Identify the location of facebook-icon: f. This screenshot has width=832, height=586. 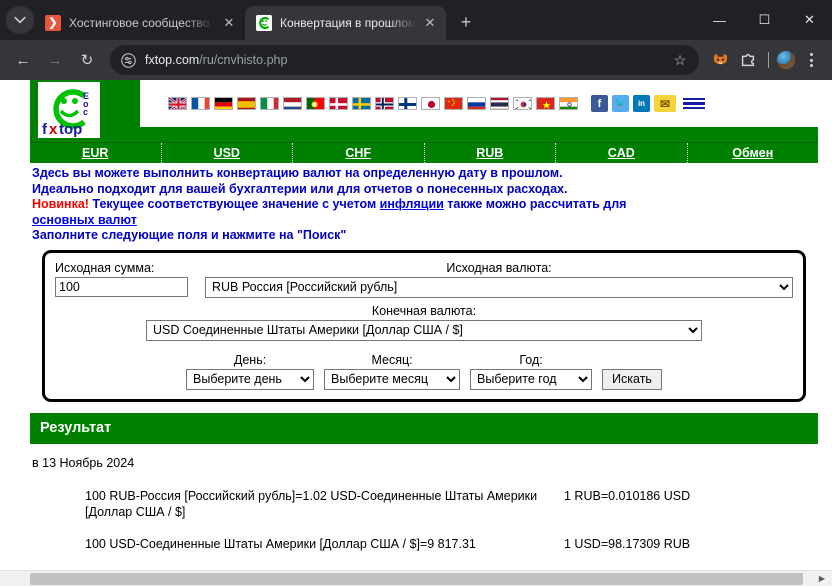
(599, 103).